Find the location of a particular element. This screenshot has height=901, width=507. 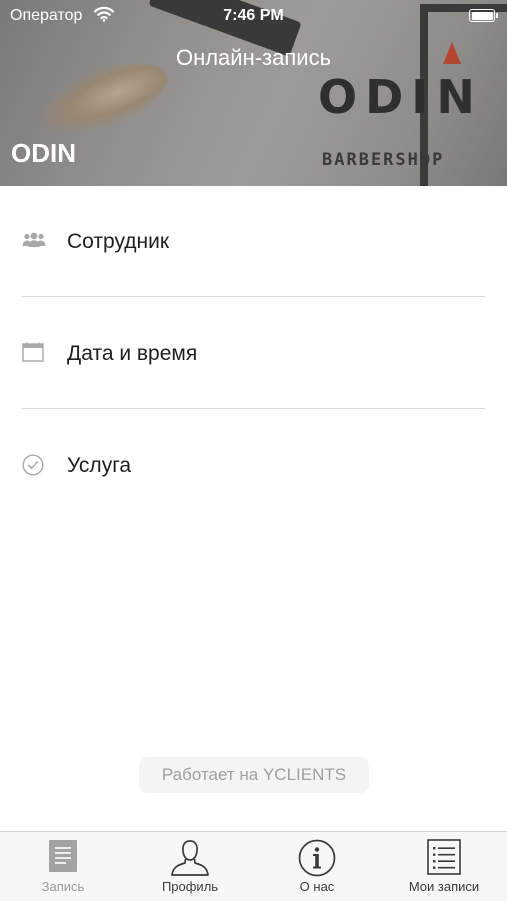

tab-my-bookings: Мои записи is located at coordinates (444, 866).